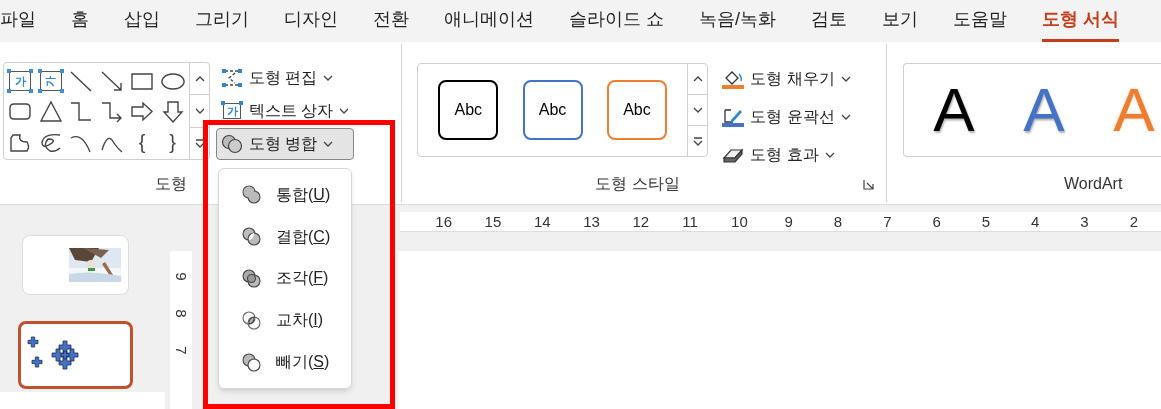  What do you see at coordinates (391, 21) in the screenshot?
I see `ribbon-tab: 전환` at bounding box center [391, 21].